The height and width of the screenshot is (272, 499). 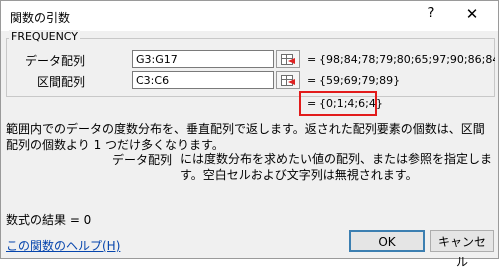 I want to click on bins-array-input: C3:C6, so click(x=203, y=80).